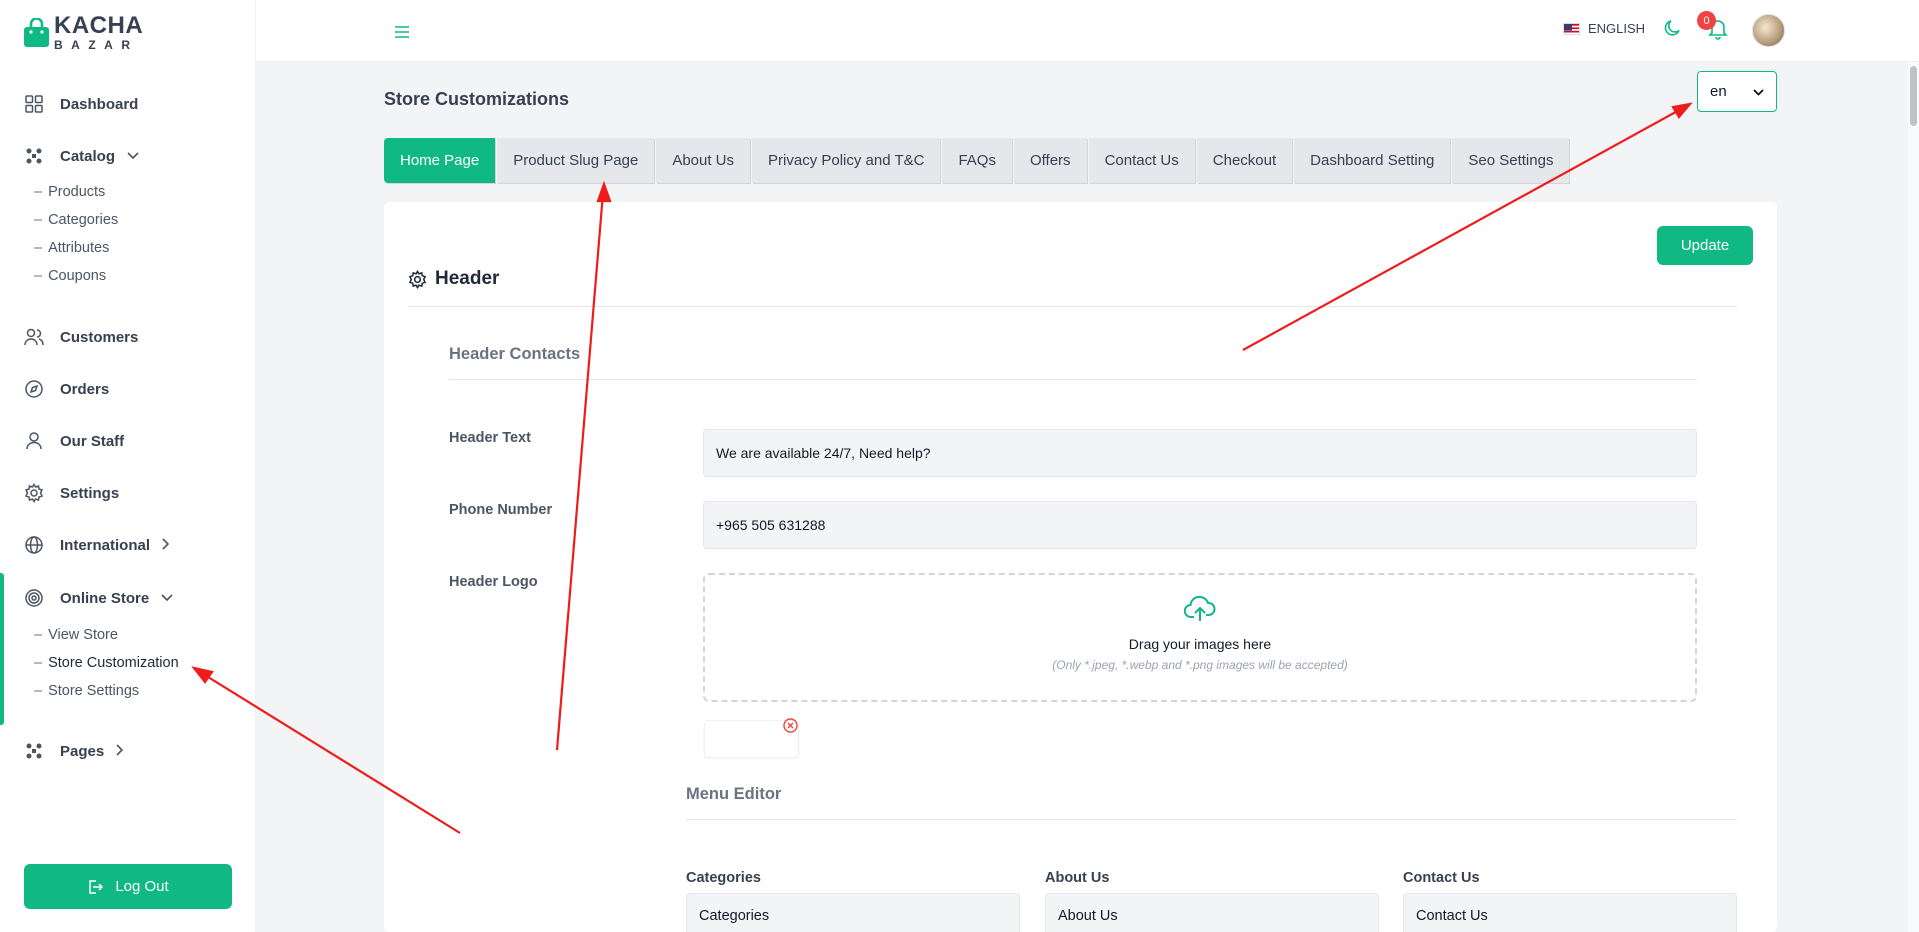 Image resolution: width=1919 pixels, height=932 pixels. I want to click on moon-icon, so click(1673, 30).